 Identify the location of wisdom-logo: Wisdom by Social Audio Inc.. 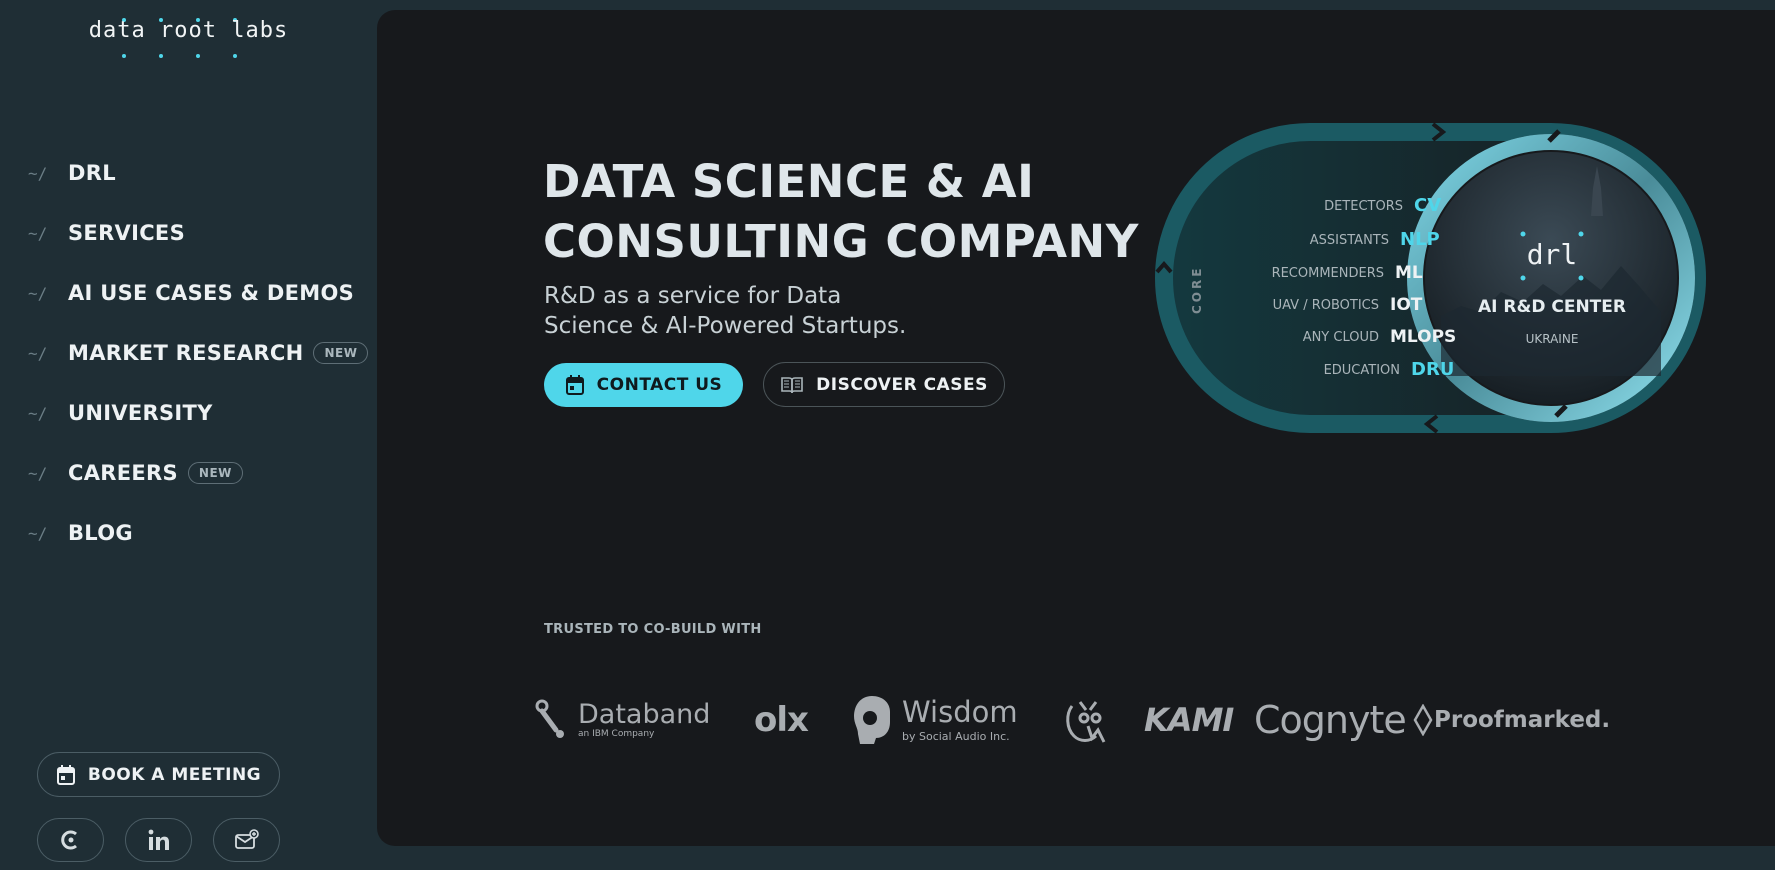
(934, 720).